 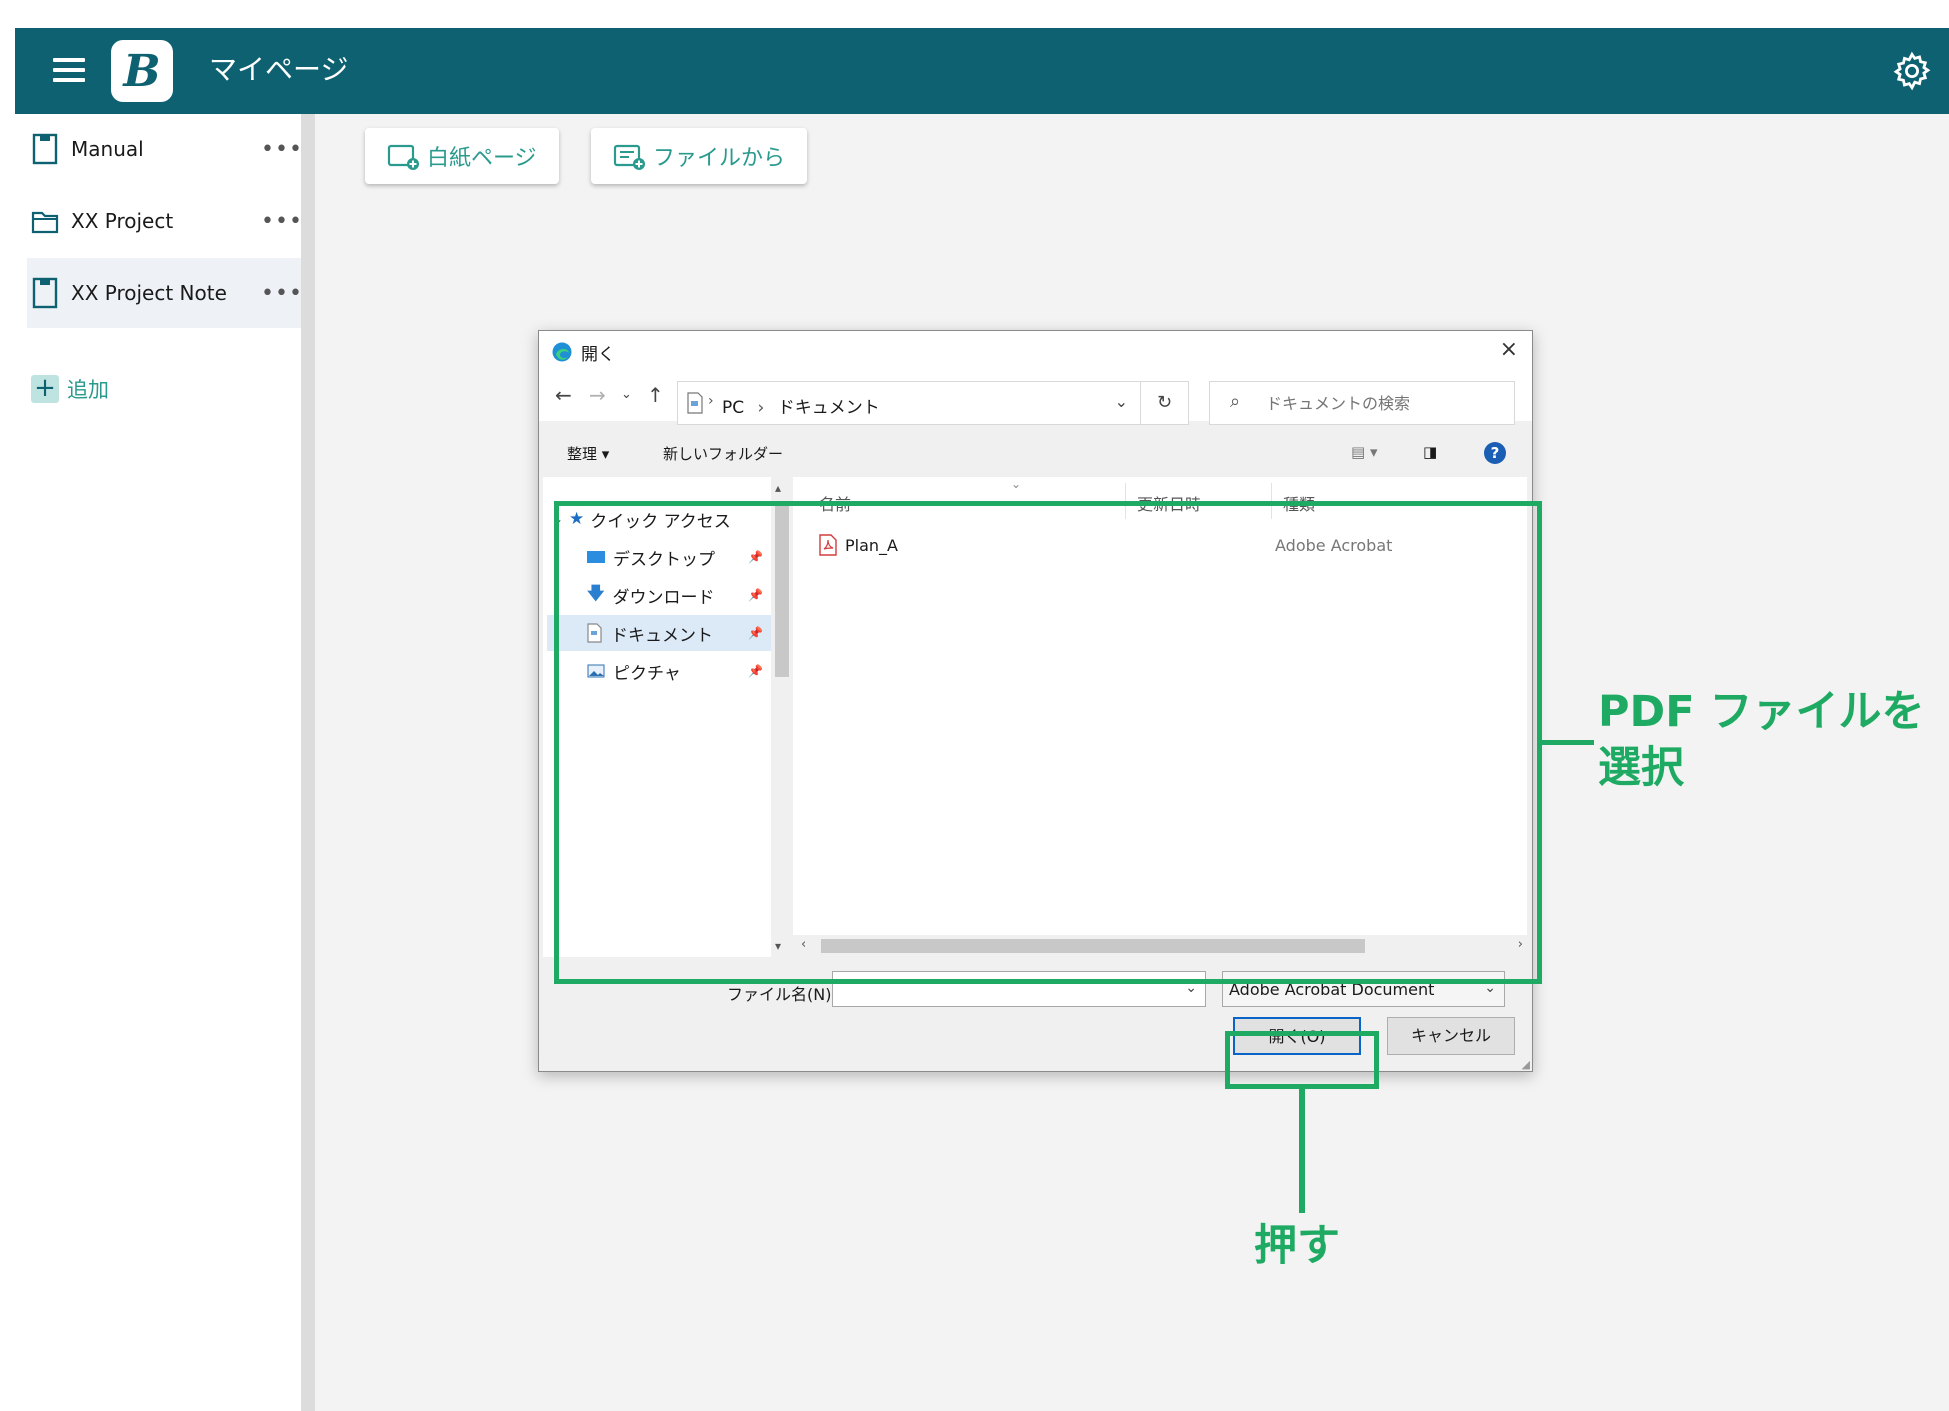 What do you see at coordinates (782, 994) in the screenshot?
I see `filename-label: ファイル名(N):` at bounding box center [782, 994].